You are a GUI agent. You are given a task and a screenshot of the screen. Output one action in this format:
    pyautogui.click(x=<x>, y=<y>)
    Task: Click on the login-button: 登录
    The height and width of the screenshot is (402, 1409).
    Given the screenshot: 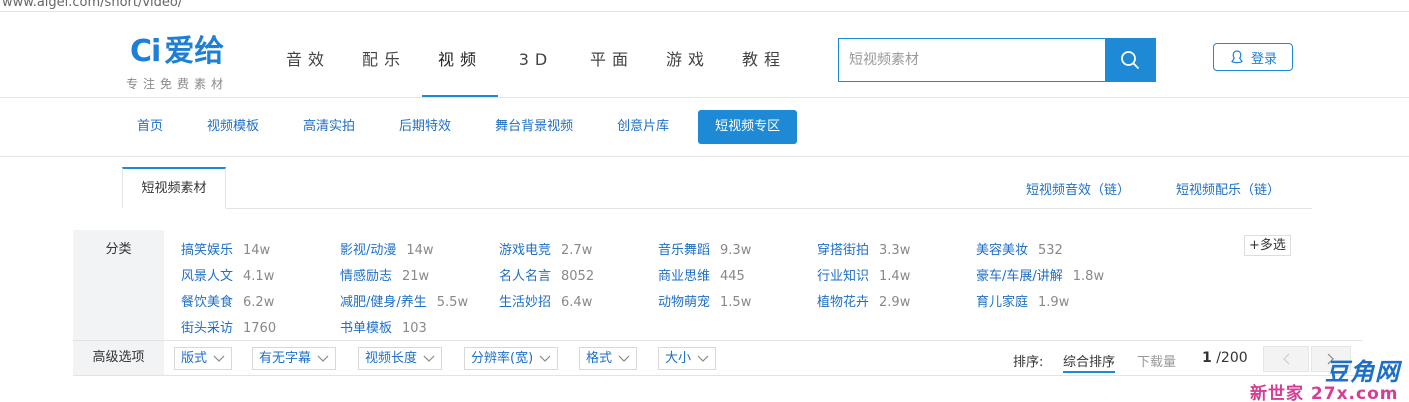 What is the action you would take?
    pyautogui.click(x=1253, y=57)
    